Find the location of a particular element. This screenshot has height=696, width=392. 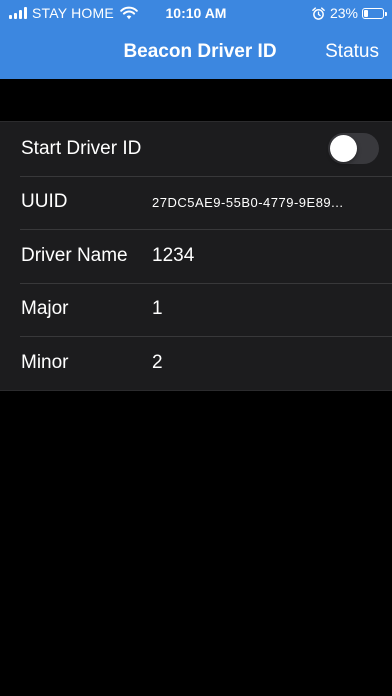

start-driver-id-toggle is located at coordinates (353, 149).